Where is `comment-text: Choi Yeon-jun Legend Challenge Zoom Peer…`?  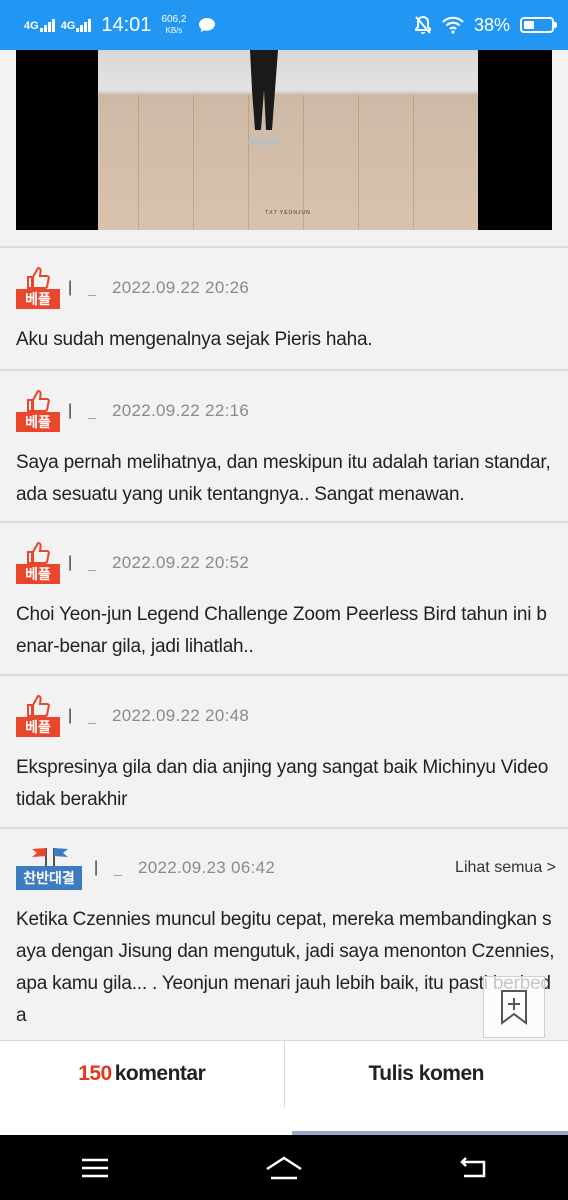 comment-text: Choi Yeon-jun Legend Challenge Zoom Peer… is located at coordinates (281, 630).